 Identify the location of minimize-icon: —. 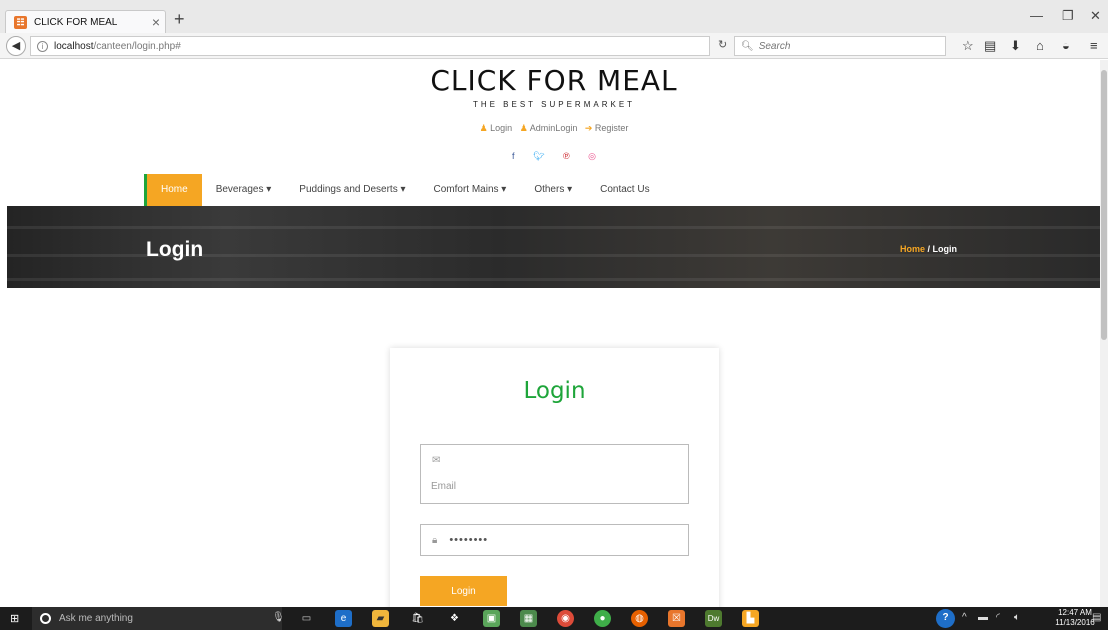
(1036, 15).